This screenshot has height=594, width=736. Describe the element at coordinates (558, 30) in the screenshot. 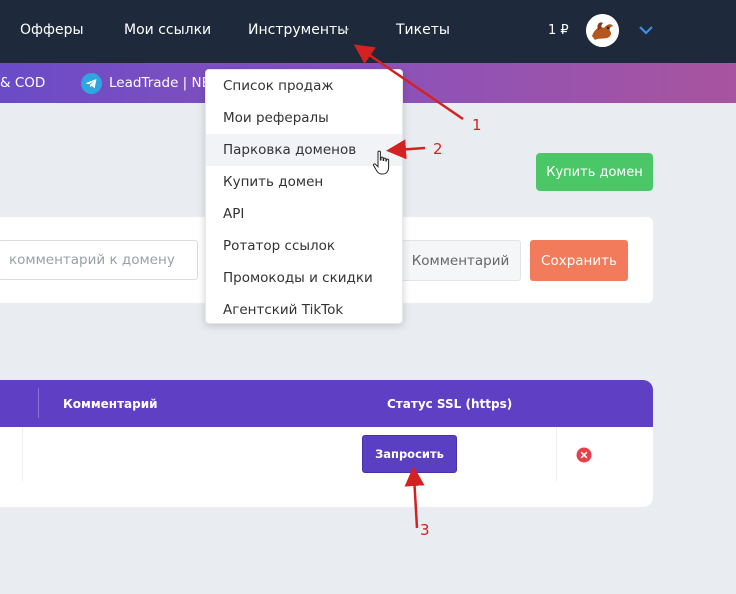

I see `balance: 1 ₽` at that location.